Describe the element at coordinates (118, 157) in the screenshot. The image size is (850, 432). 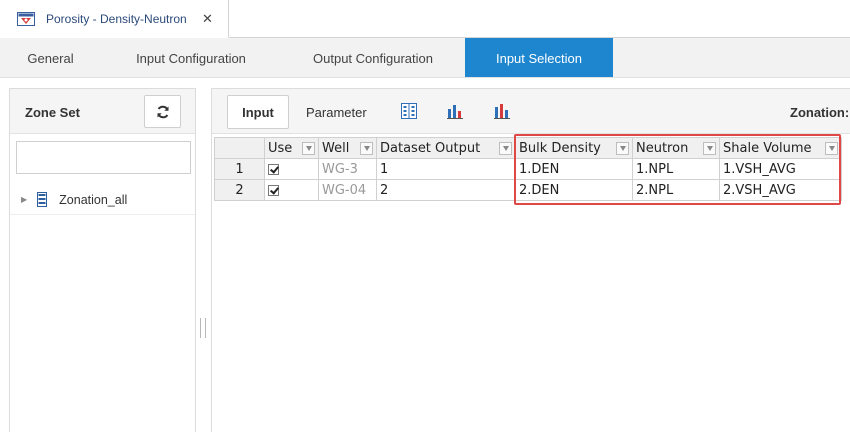
I see `search-input` at that location.